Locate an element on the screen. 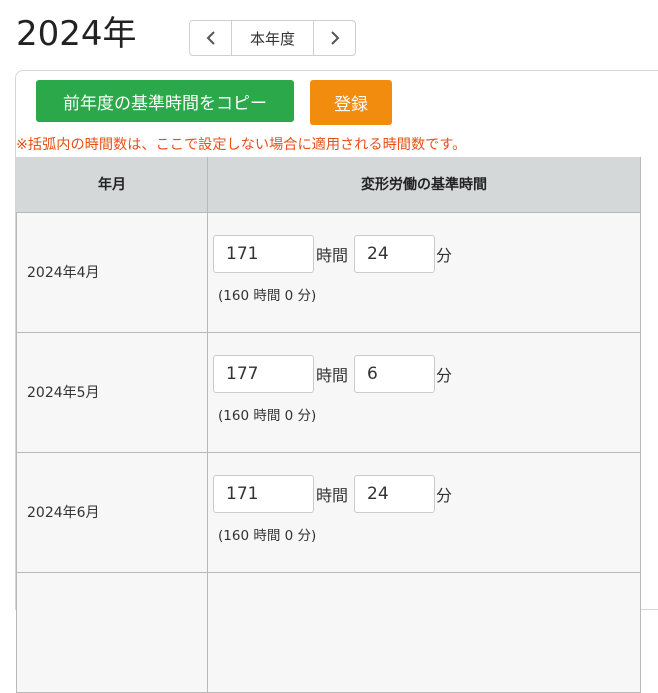 This screenshot has height=693, width=658. previous-year-button is located at coordinates (210, 38).